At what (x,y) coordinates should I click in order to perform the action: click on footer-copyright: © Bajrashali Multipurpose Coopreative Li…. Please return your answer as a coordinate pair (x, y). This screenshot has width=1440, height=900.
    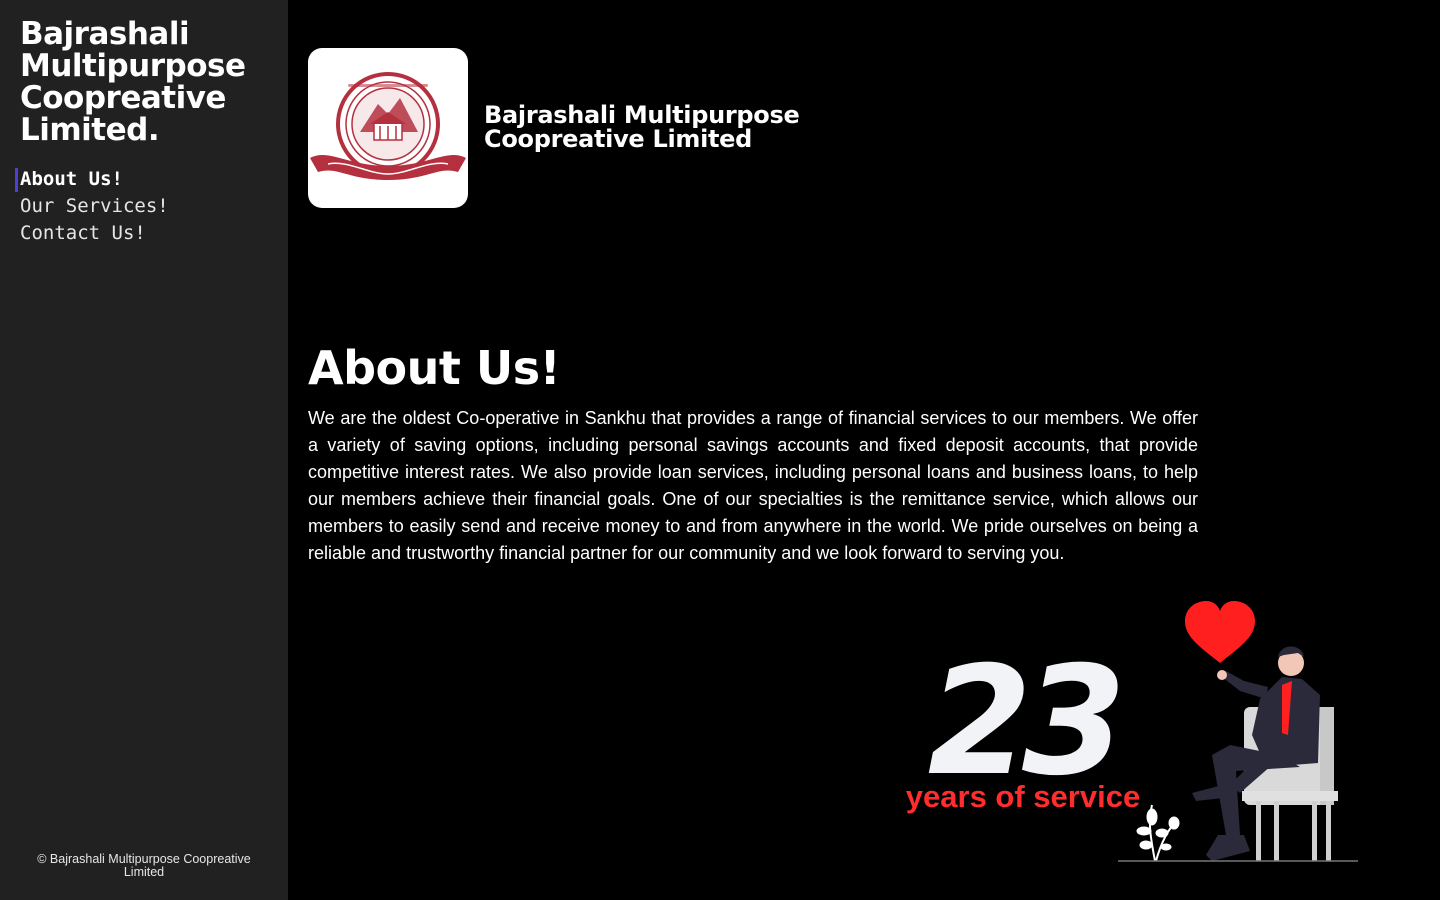
    Looking at the image, I should click on (144, 865).